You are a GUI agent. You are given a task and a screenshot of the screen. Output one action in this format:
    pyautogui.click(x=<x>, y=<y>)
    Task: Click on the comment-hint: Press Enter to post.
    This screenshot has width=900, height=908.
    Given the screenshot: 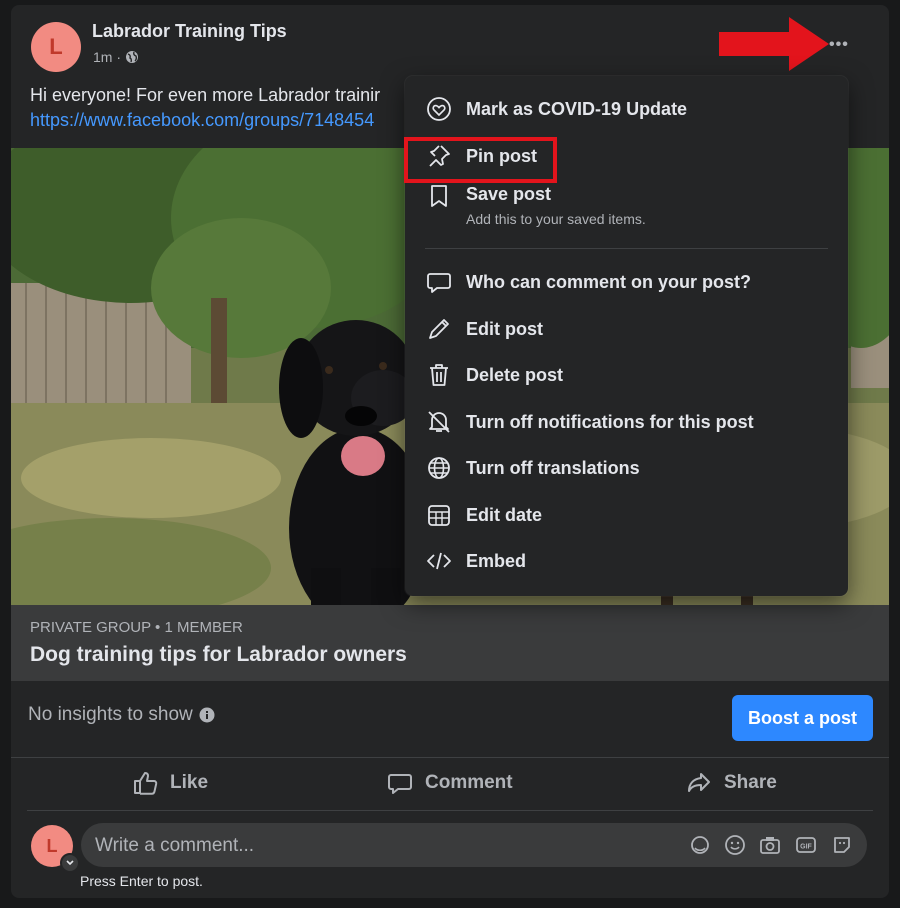 What is the action you would take?
    pyautogui.click(x=141, y=881)
    